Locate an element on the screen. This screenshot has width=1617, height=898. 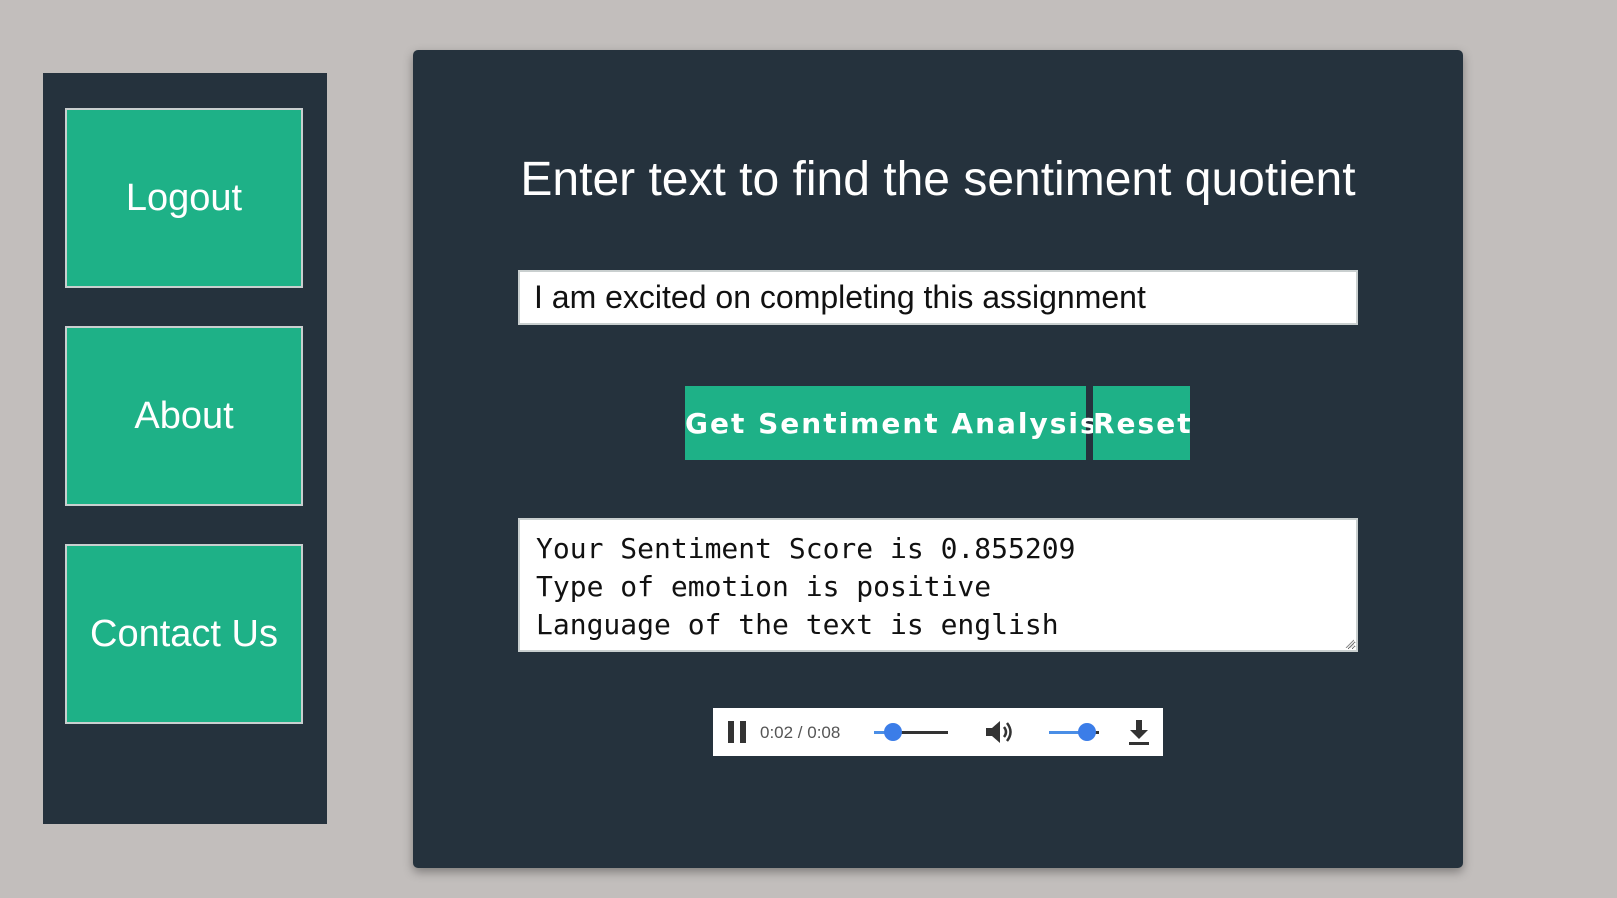
sentiment-text-input is located at coordinates (938, 297).